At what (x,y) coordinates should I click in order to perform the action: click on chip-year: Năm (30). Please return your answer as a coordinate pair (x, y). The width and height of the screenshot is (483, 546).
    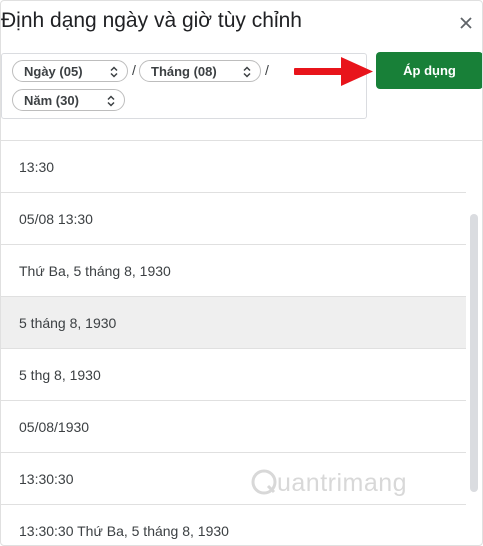
    Looking at the image, I should click on (68, 100).